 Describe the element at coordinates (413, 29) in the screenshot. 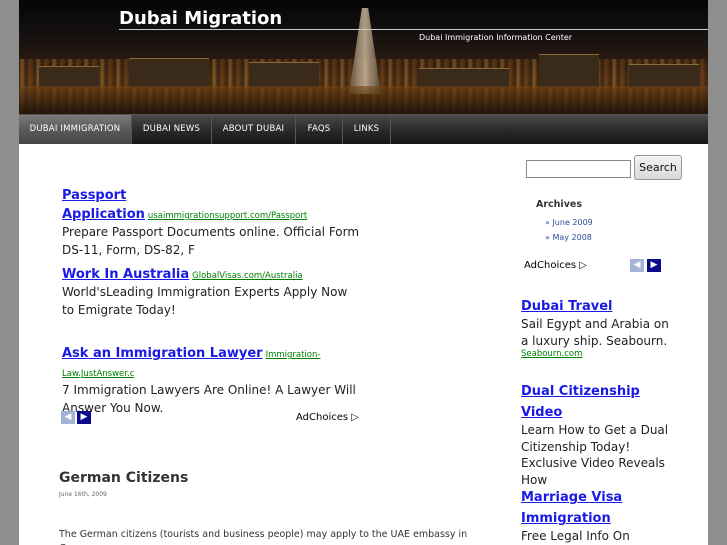

I see `title-divider` at that location.